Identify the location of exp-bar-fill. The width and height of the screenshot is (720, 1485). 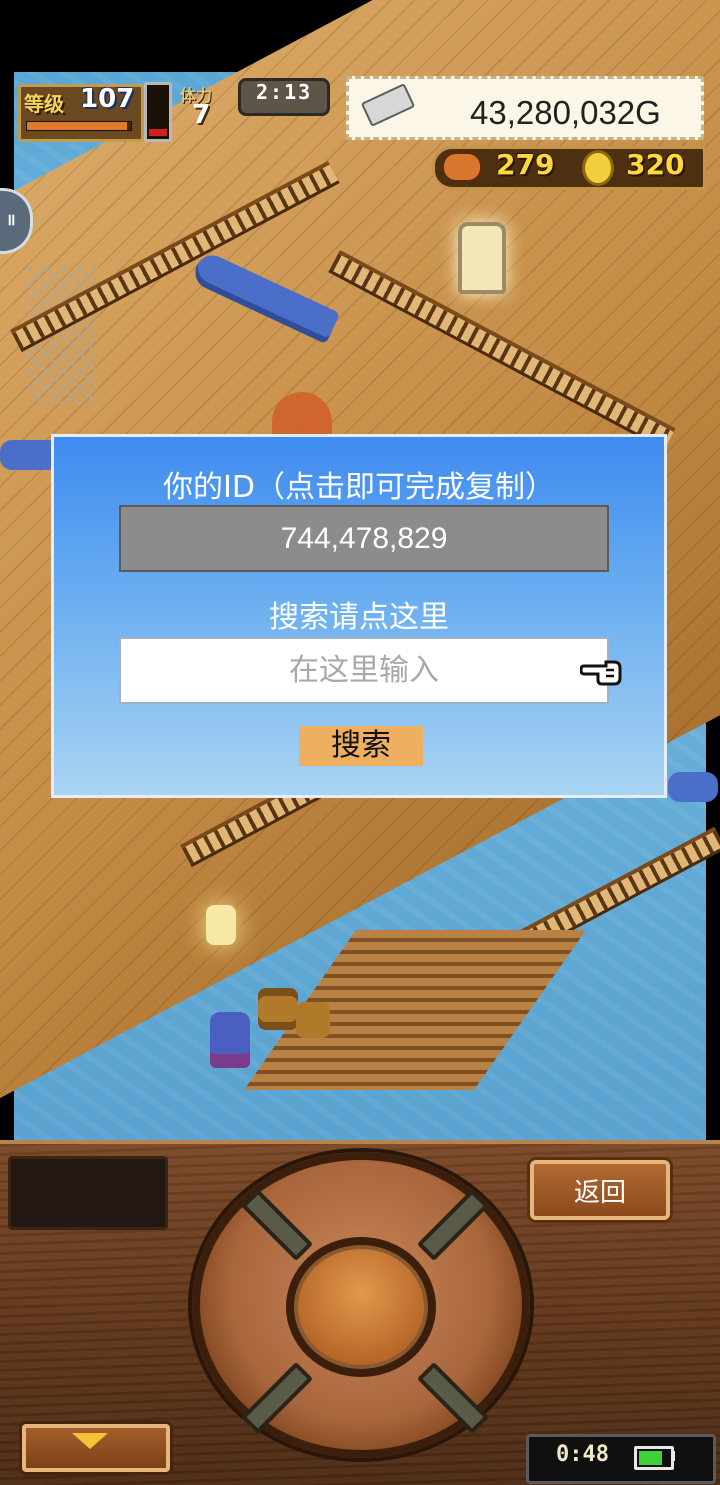
(77, 126).